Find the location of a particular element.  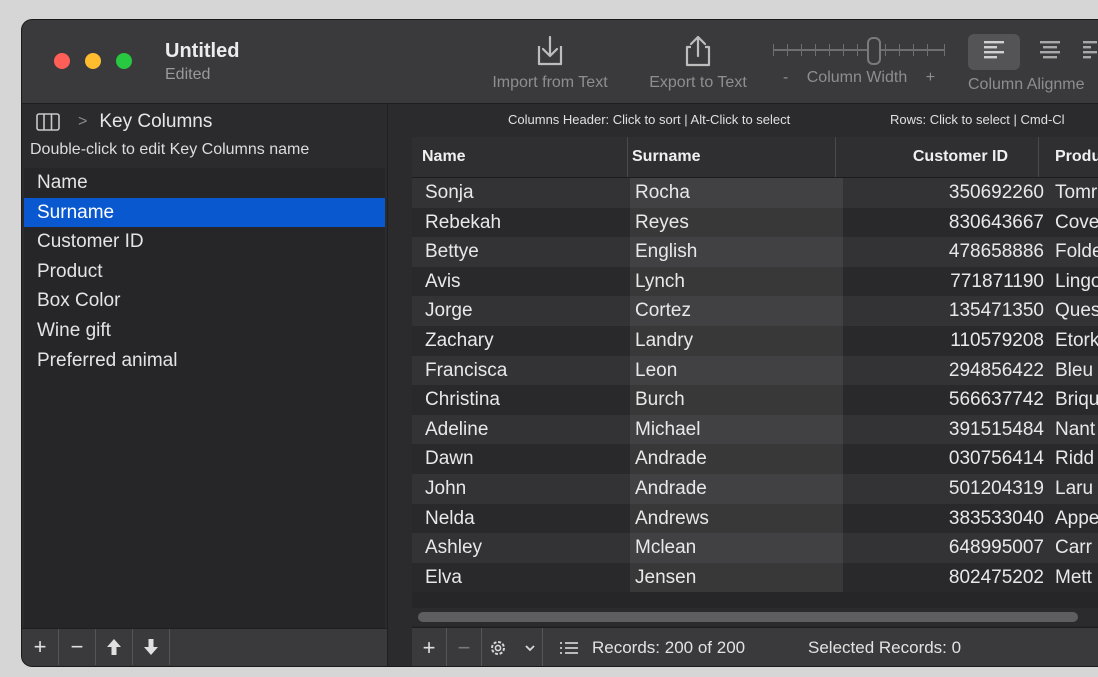

breadcrumb: > Key Columns is located at coordinates (124, 122).